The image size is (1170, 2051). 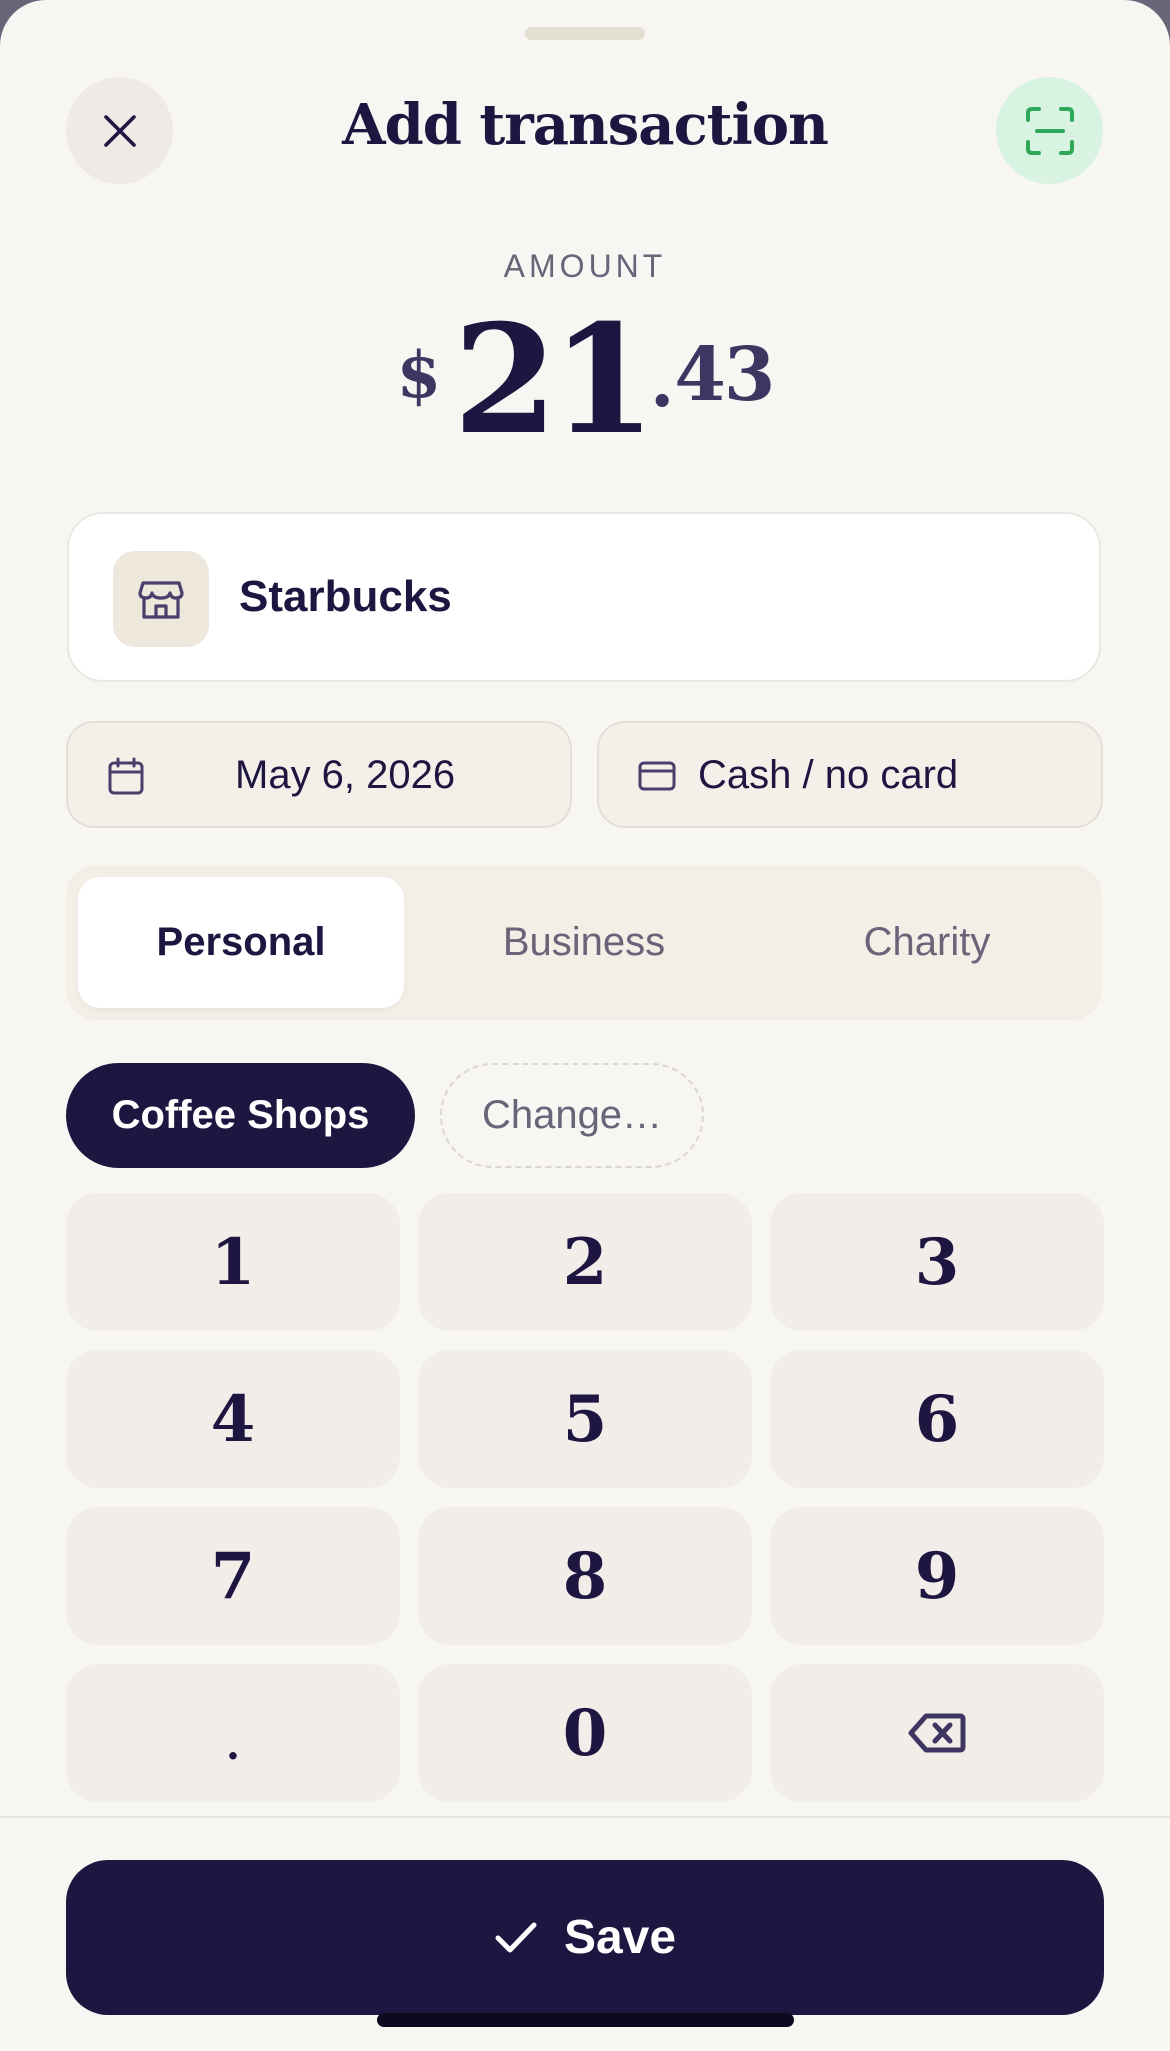 I want to click on amount-display: $ 21 . 43, so click(x=585, y=380).